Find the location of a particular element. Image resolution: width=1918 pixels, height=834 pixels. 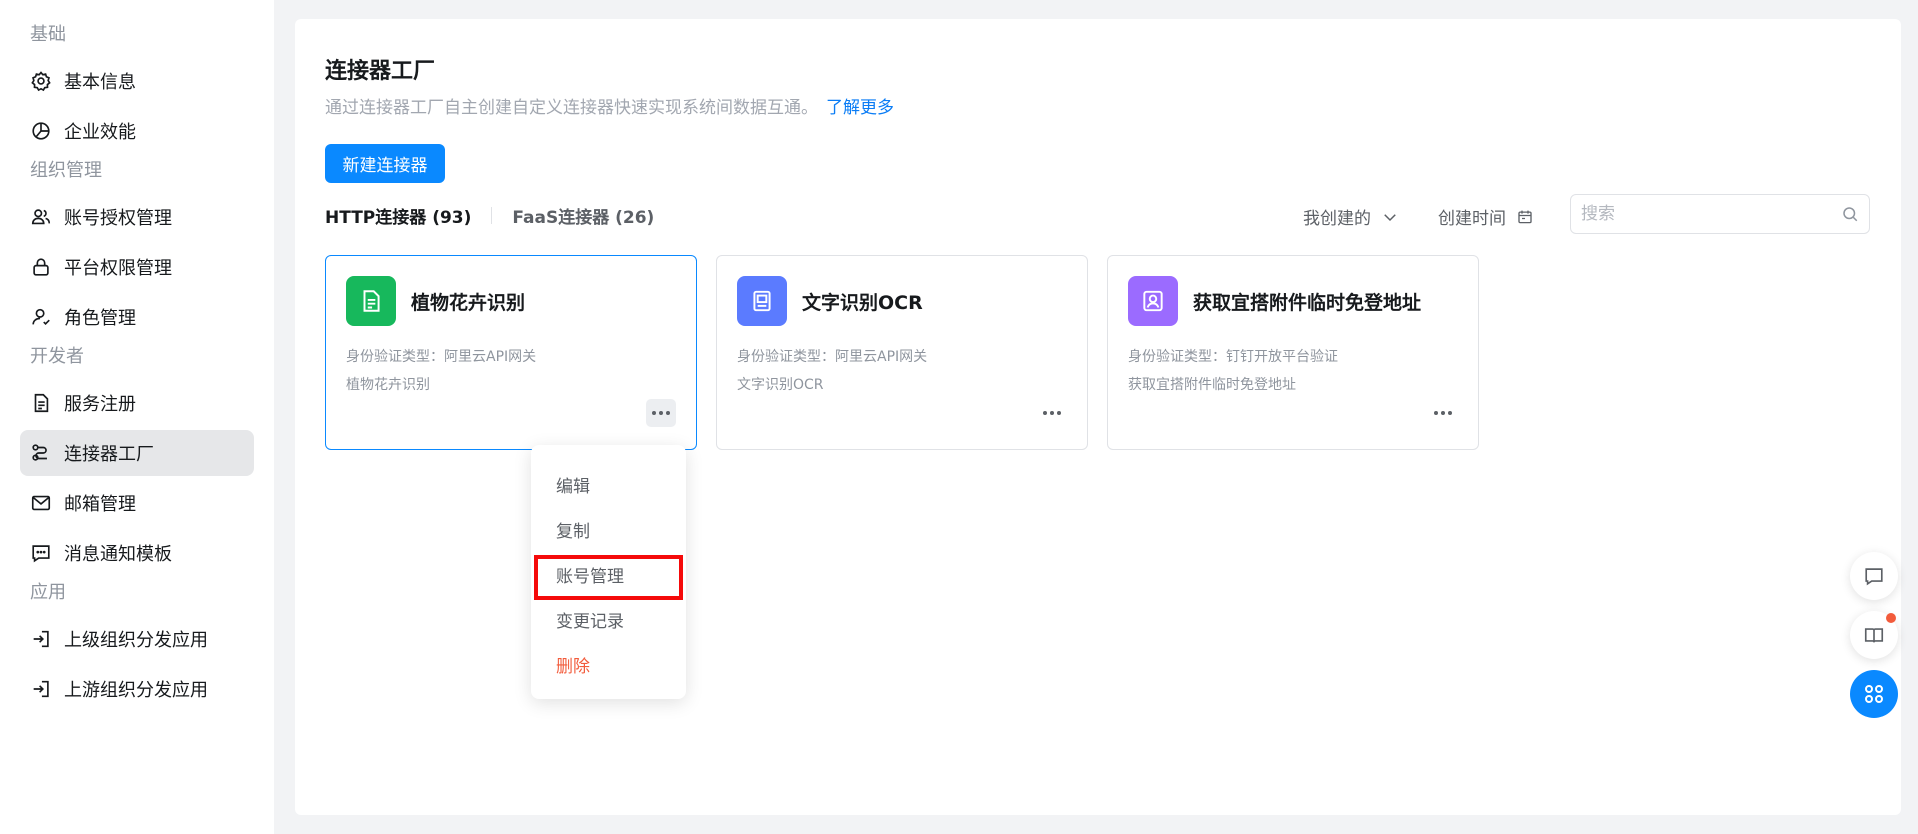

gear-icon is located at coordinates (41, 81).